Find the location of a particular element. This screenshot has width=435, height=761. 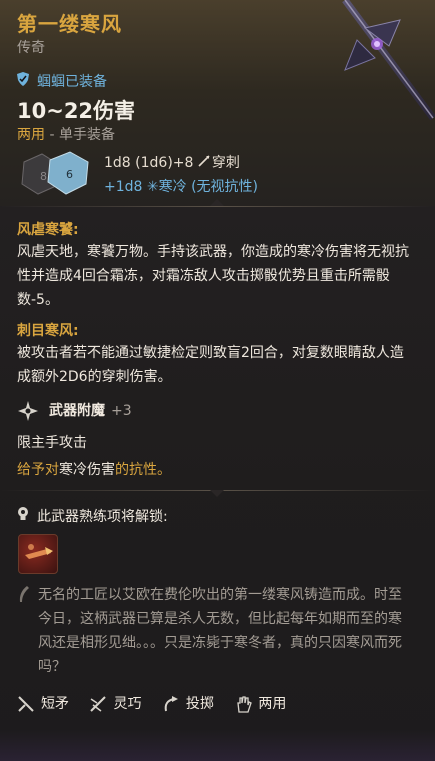

versatile-hand-icon is located at coordinates (243, 704).